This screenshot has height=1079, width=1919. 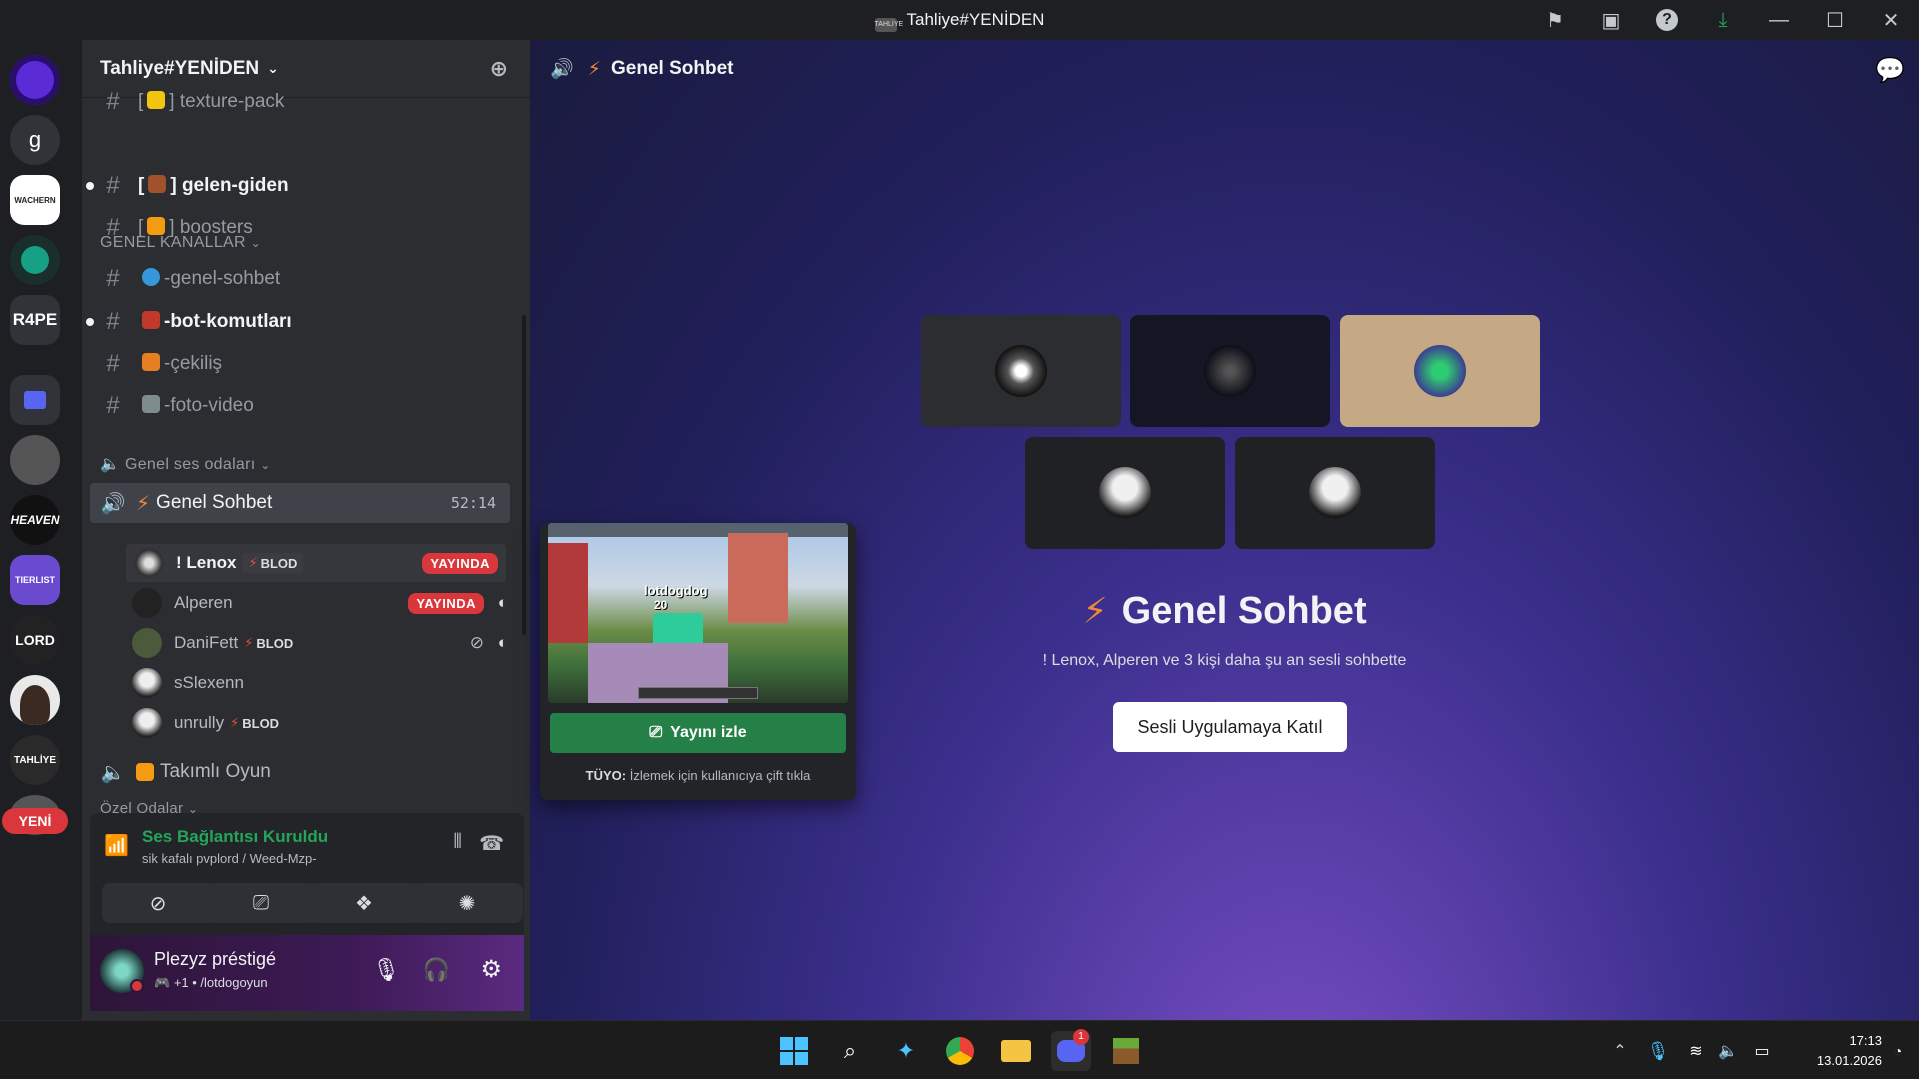 I want to click on disconnect-icon: ☎, so click(x=491, y=843).